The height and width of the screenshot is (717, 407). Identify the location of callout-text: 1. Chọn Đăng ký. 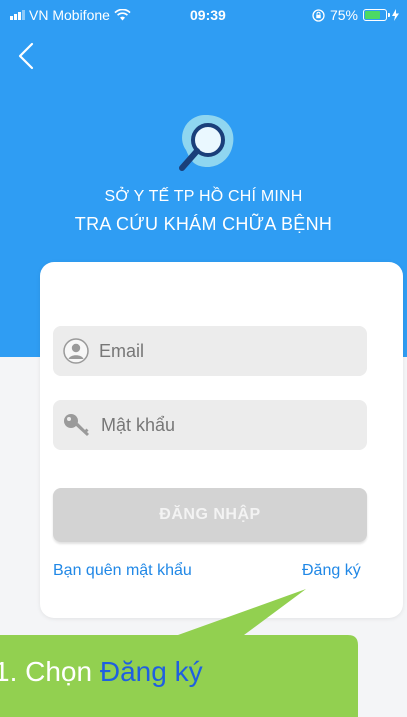
(101, 672).